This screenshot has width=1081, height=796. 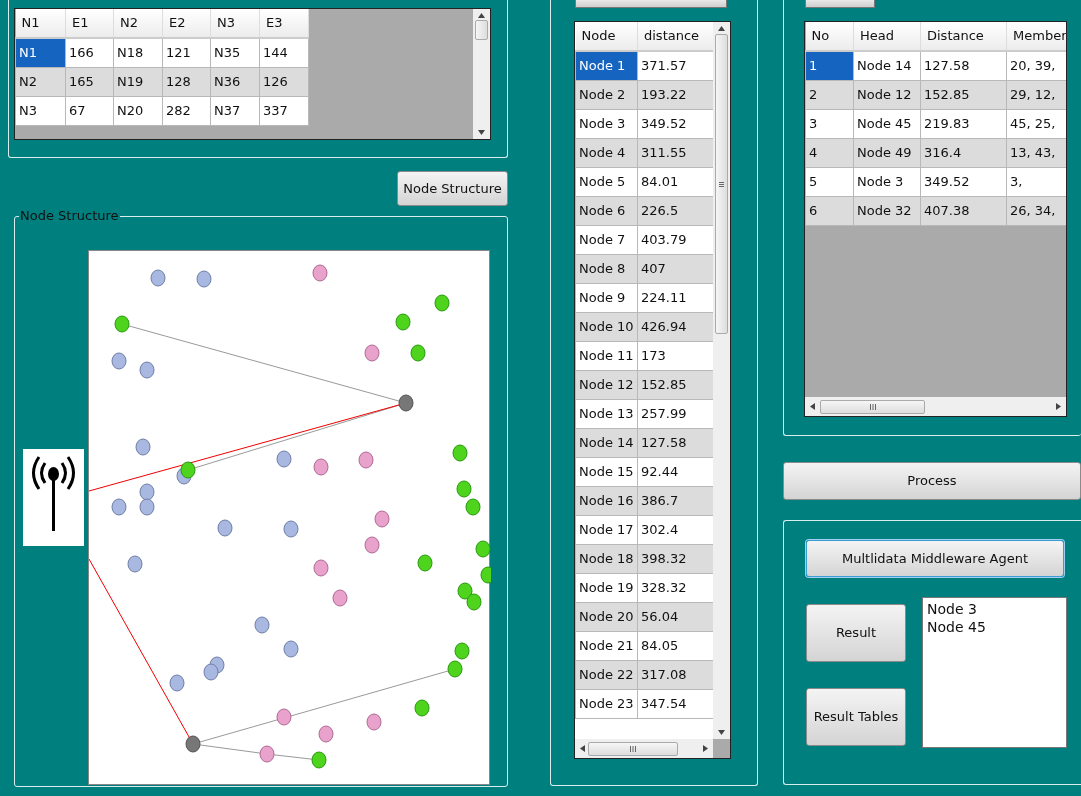 What do you see at coordinates (675, 36) in the screenshot?
I see `column-header: distance` at bounding box center [675, 36].